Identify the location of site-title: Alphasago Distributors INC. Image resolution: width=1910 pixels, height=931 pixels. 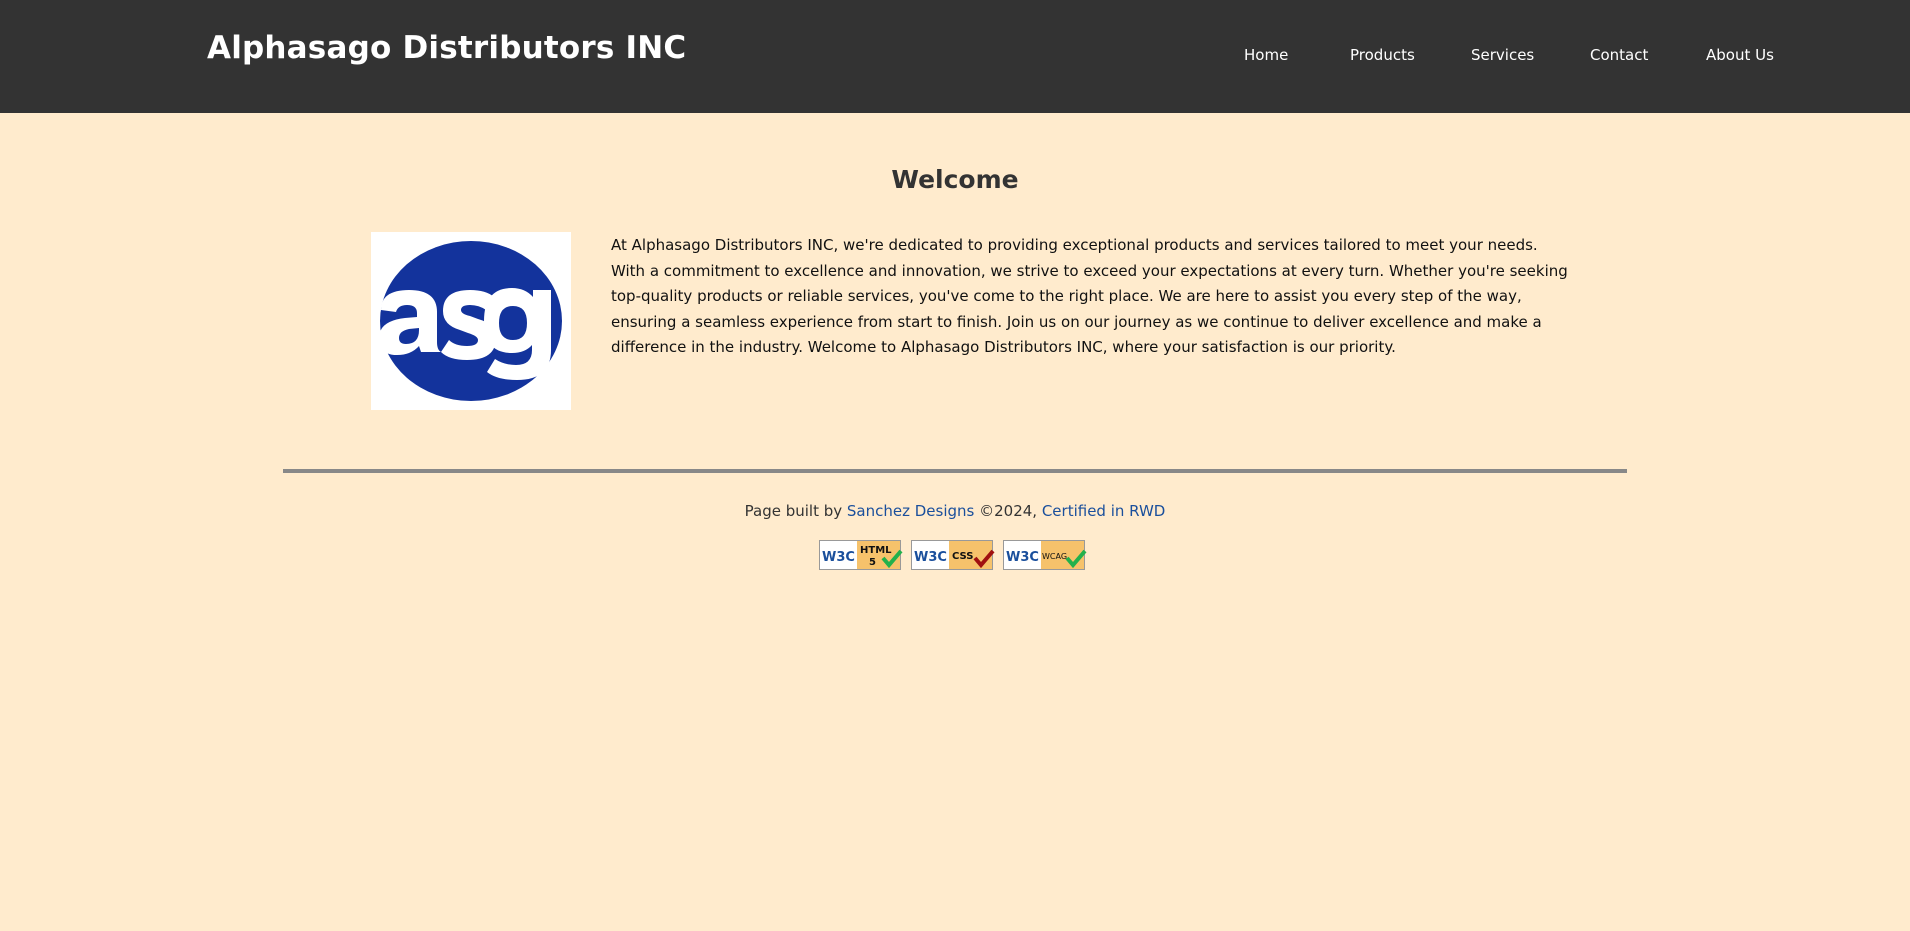
(447, 48).